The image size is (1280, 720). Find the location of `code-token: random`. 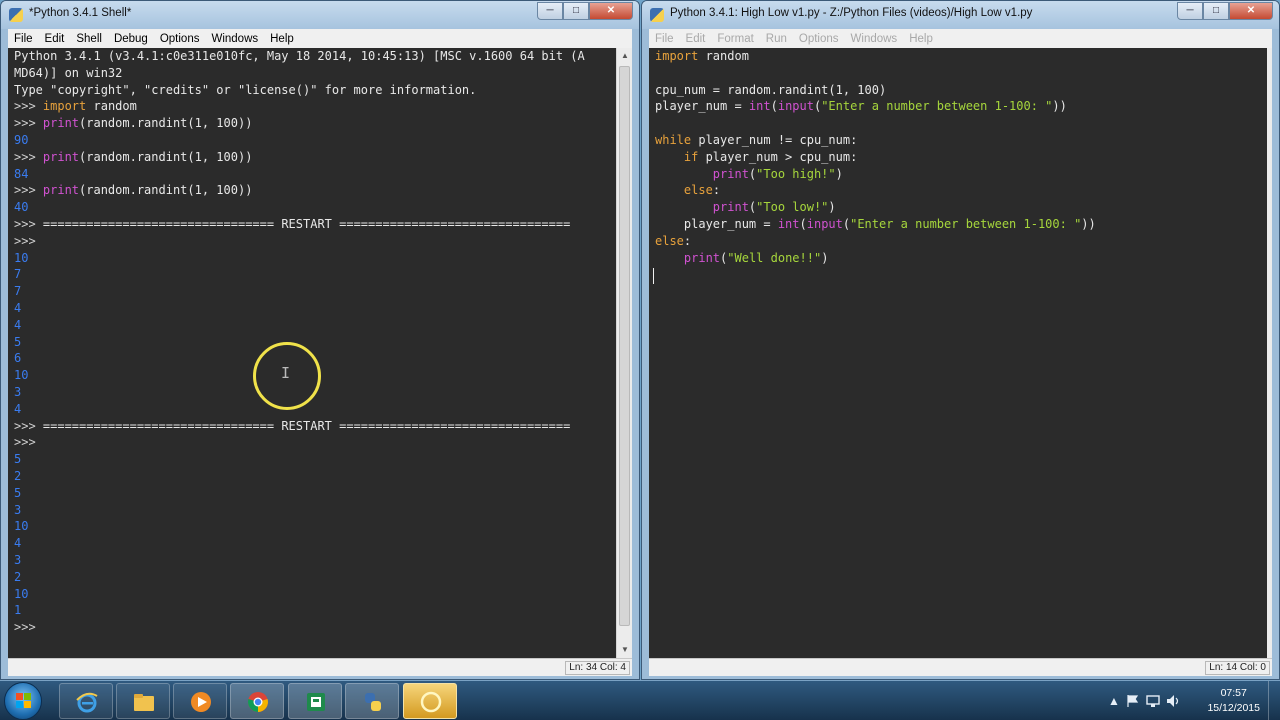

code-token: random is located at coordinates (723, 56).